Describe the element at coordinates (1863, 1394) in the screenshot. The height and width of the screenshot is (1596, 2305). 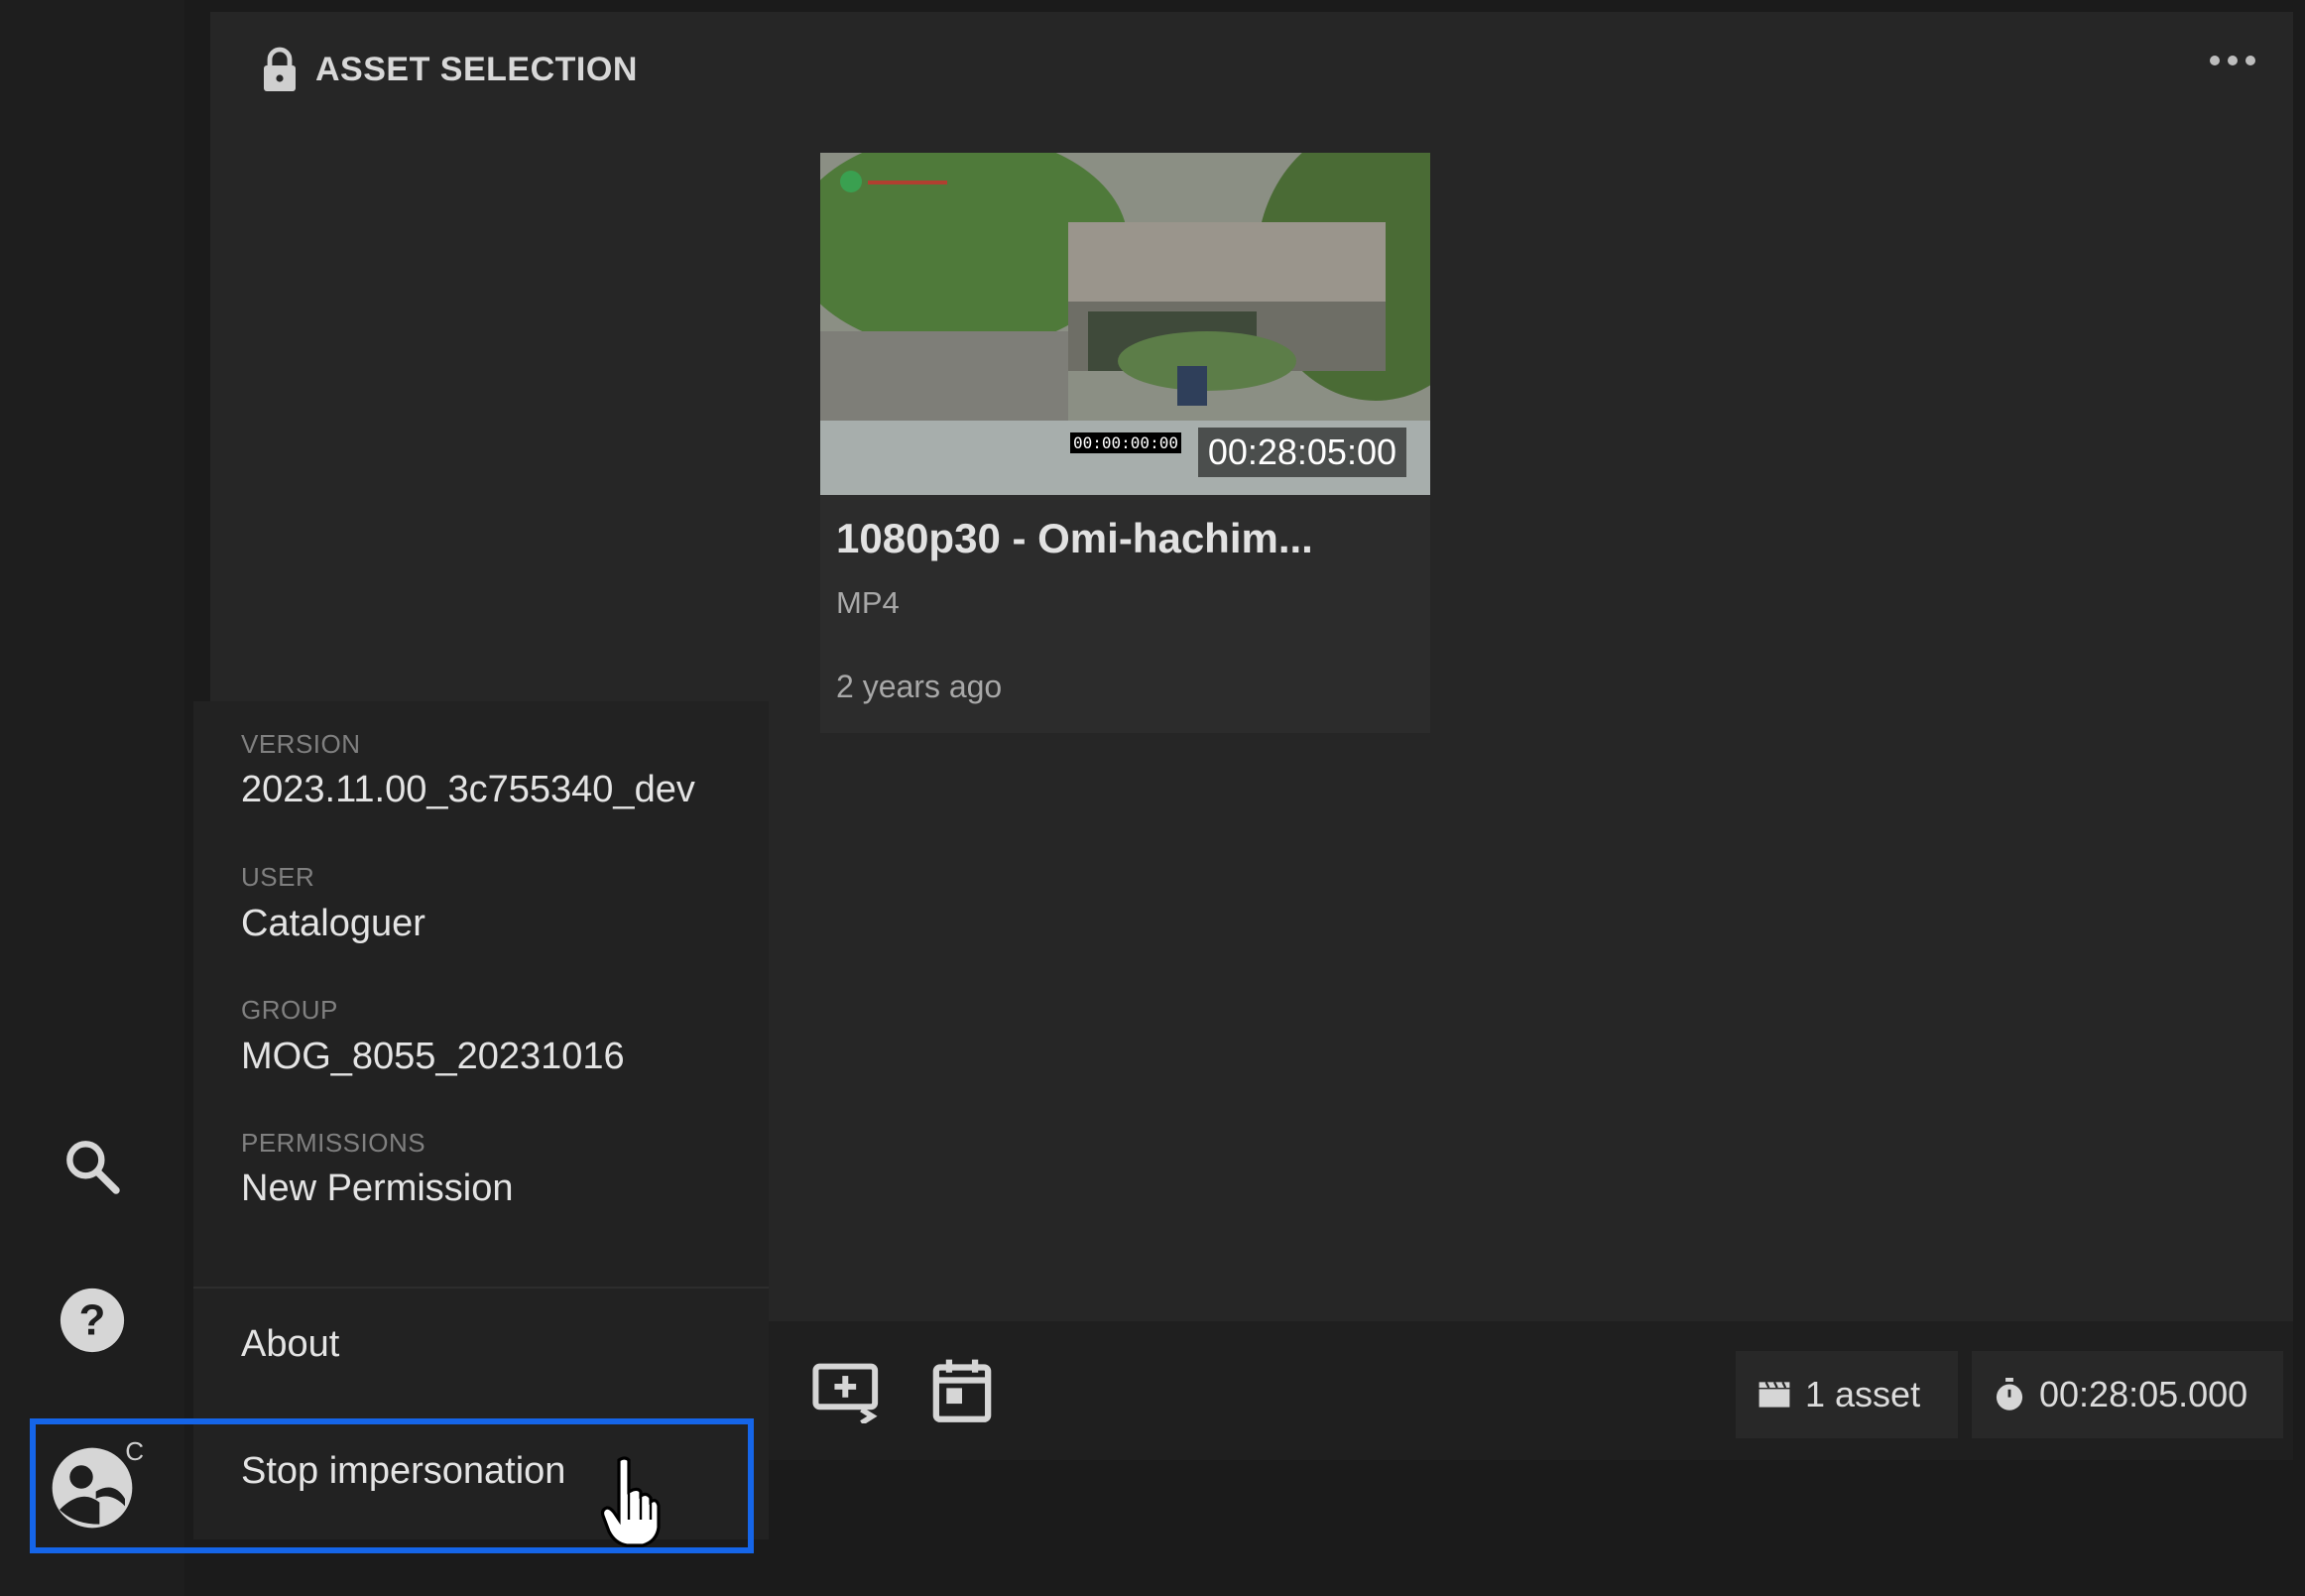
I see `asset-count: 1 asset` at that location.